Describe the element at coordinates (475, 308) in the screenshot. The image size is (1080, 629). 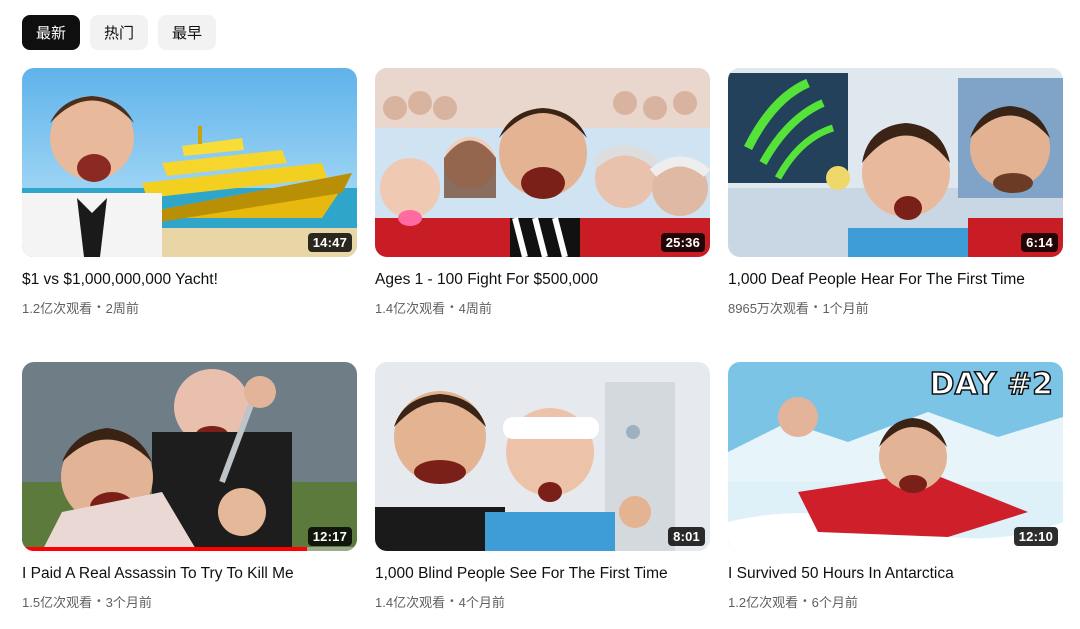
I see `upload-age: 4周前` at that location.